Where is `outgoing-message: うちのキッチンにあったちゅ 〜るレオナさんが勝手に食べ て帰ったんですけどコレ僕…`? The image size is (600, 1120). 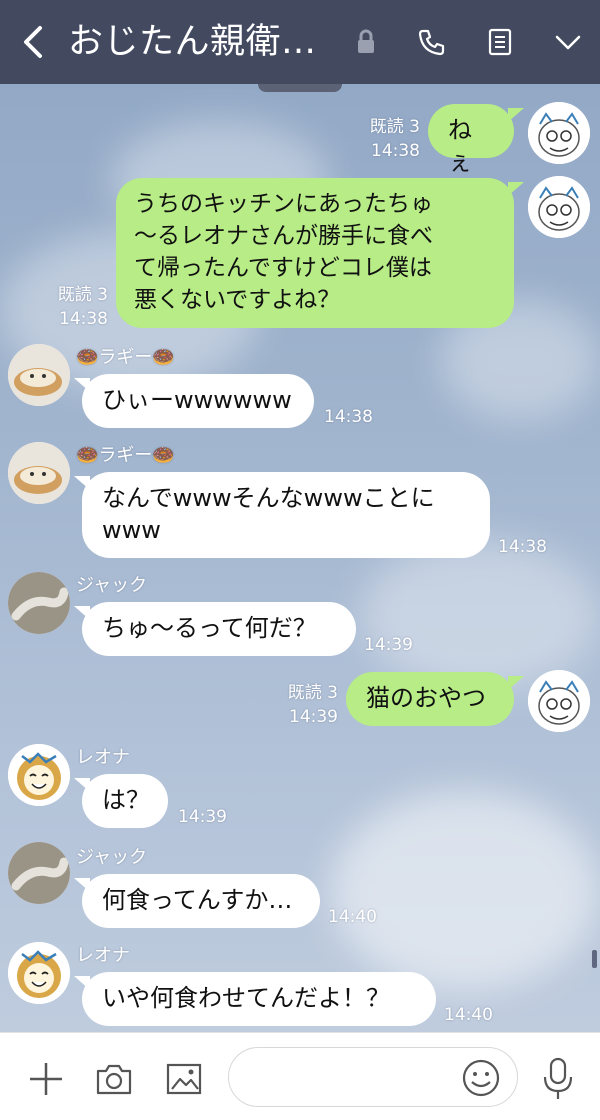
outgoing-message: うちのキッチンにあったちゅ 〜るレオナさんが勝手に食べ て帰ったんですけどコレ僕… is located at coordinates (315, 253).